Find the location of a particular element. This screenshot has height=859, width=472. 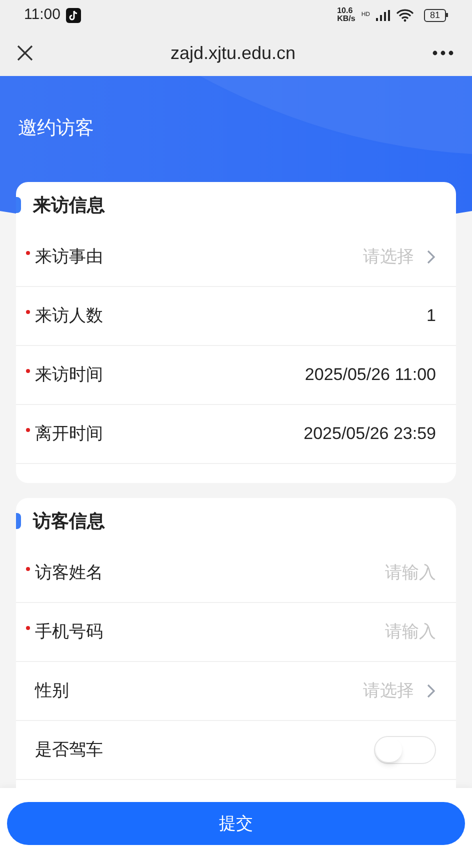

section-title: 来访信息 is located at coordinates (69, 205).